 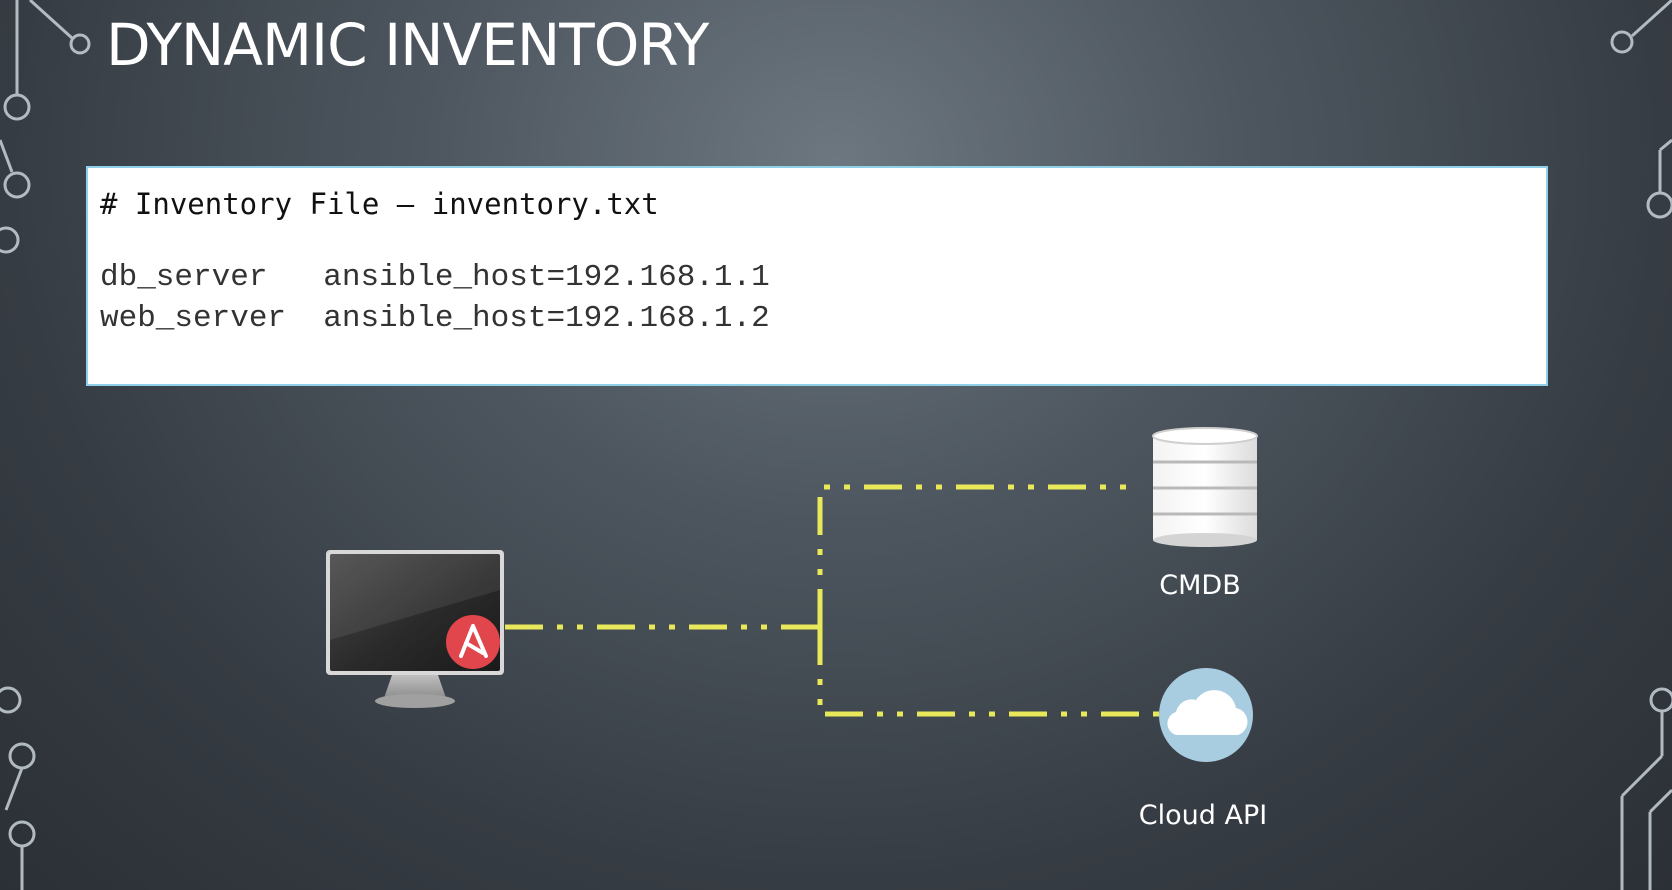 What do you see at coordinates (415, 629) in the screenshot?
I see `ansible-controller-computer` at bounding box center [415, 629].